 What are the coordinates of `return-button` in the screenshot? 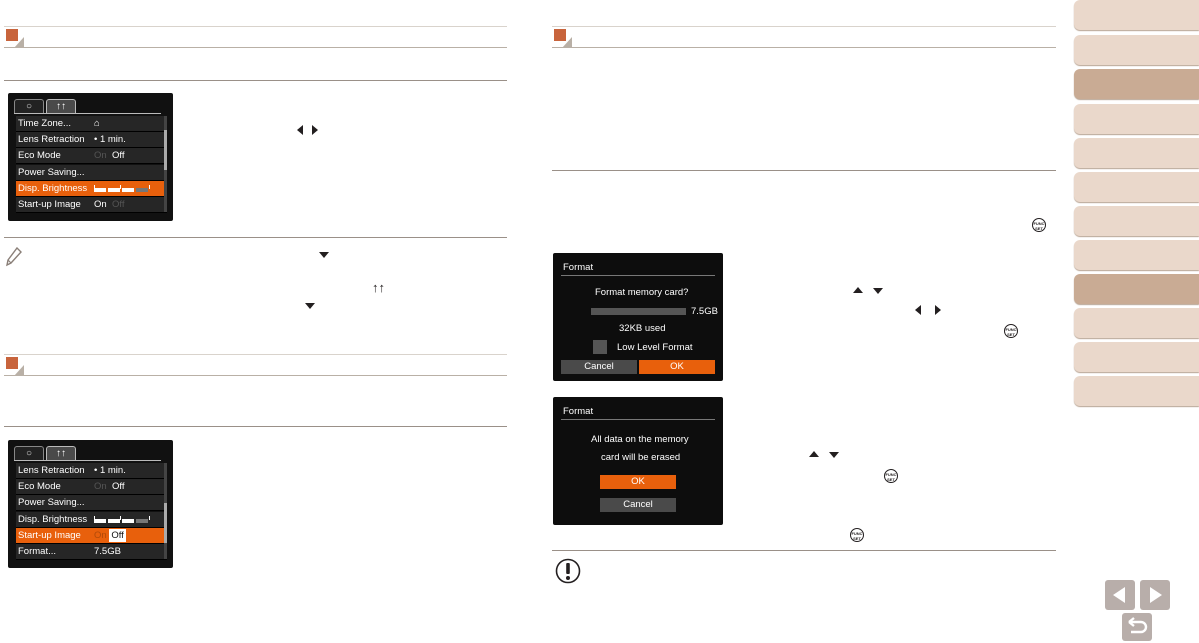 It's located at (1137, 627).